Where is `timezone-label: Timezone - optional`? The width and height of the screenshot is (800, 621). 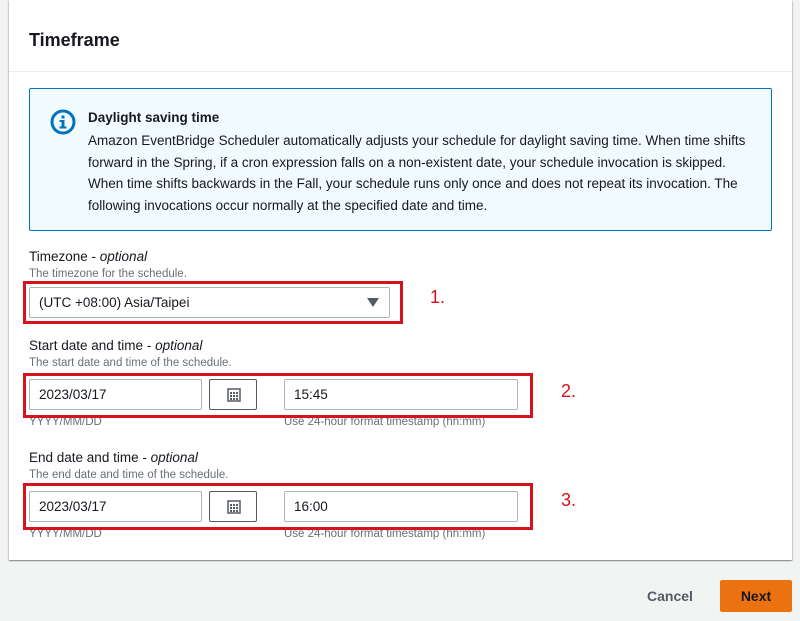
timezone-label: Timezone - optional is located at coordinates (88, 256).